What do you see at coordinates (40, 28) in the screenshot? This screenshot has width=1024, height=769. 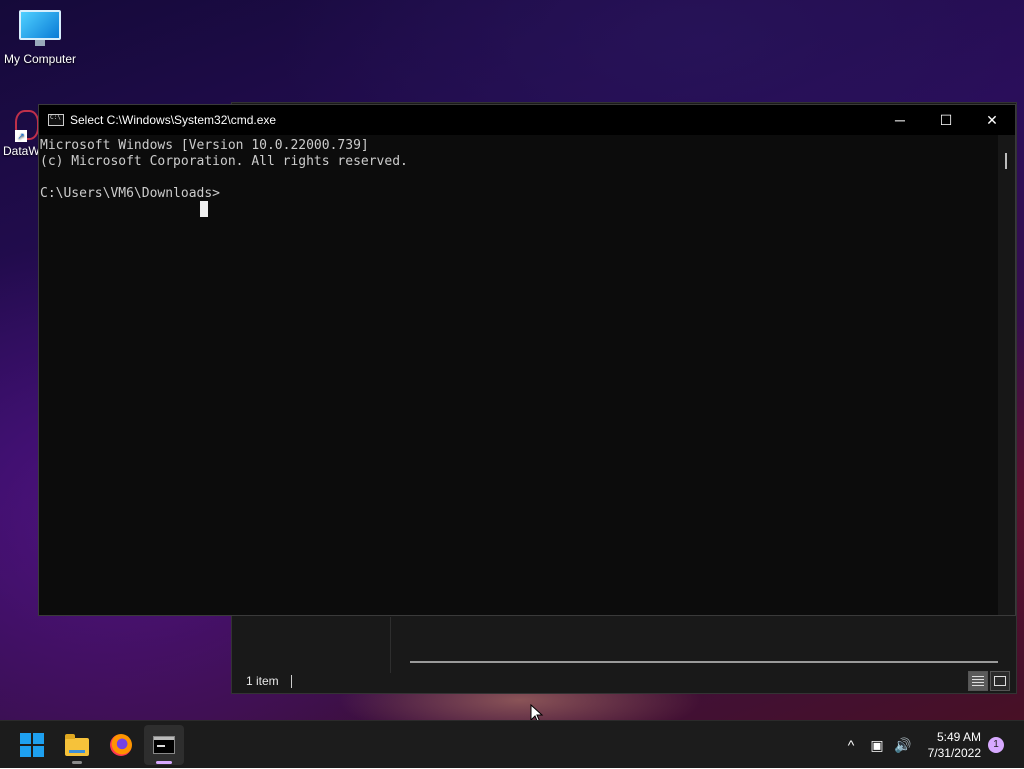 I see `monitor-icon` at bounding box center [40, 28].